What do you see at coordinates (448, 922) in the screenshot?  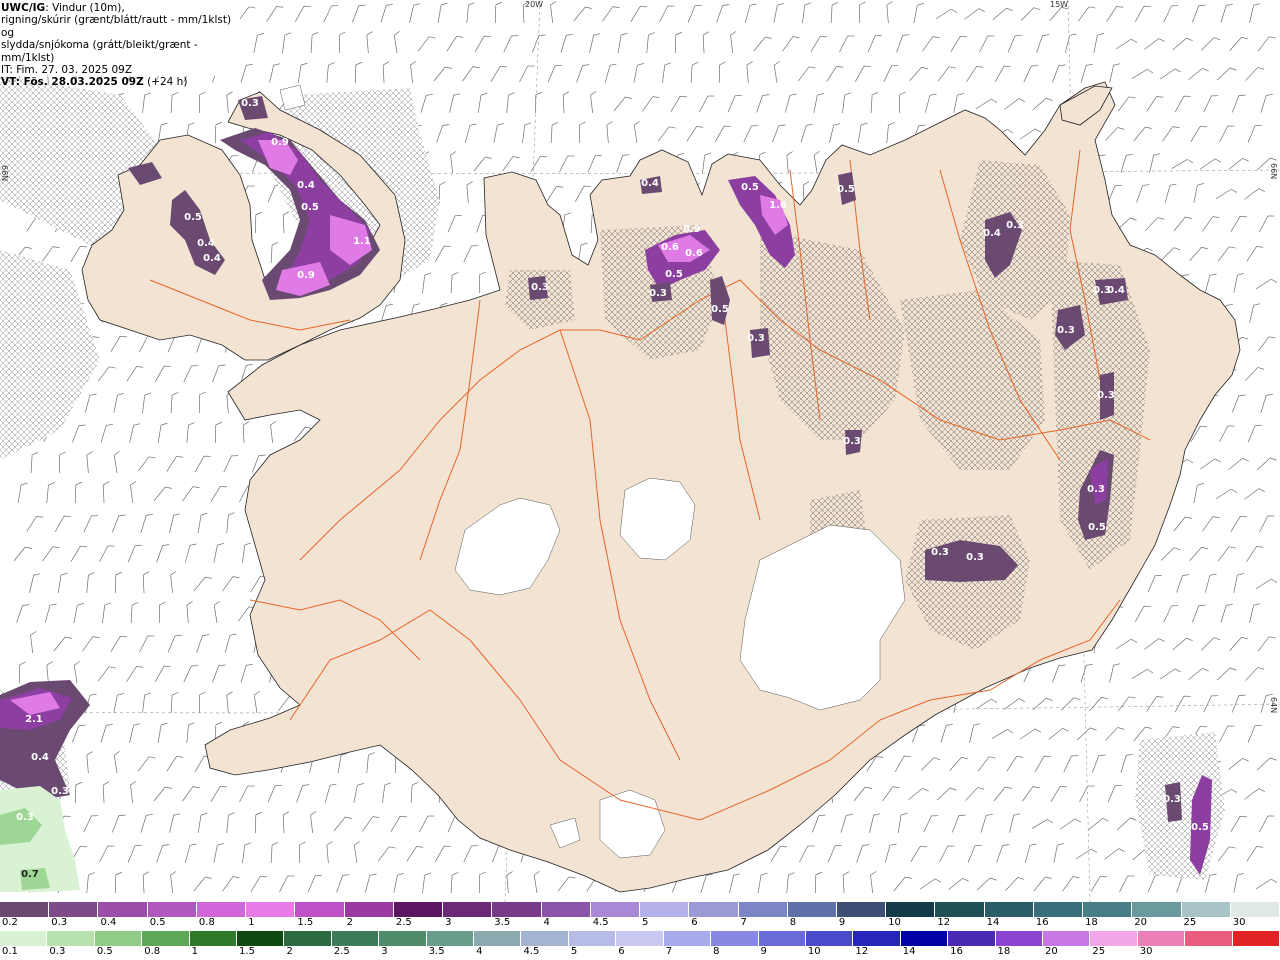 I see `legend-tick-label: 3` at bounding box center [448, 922].